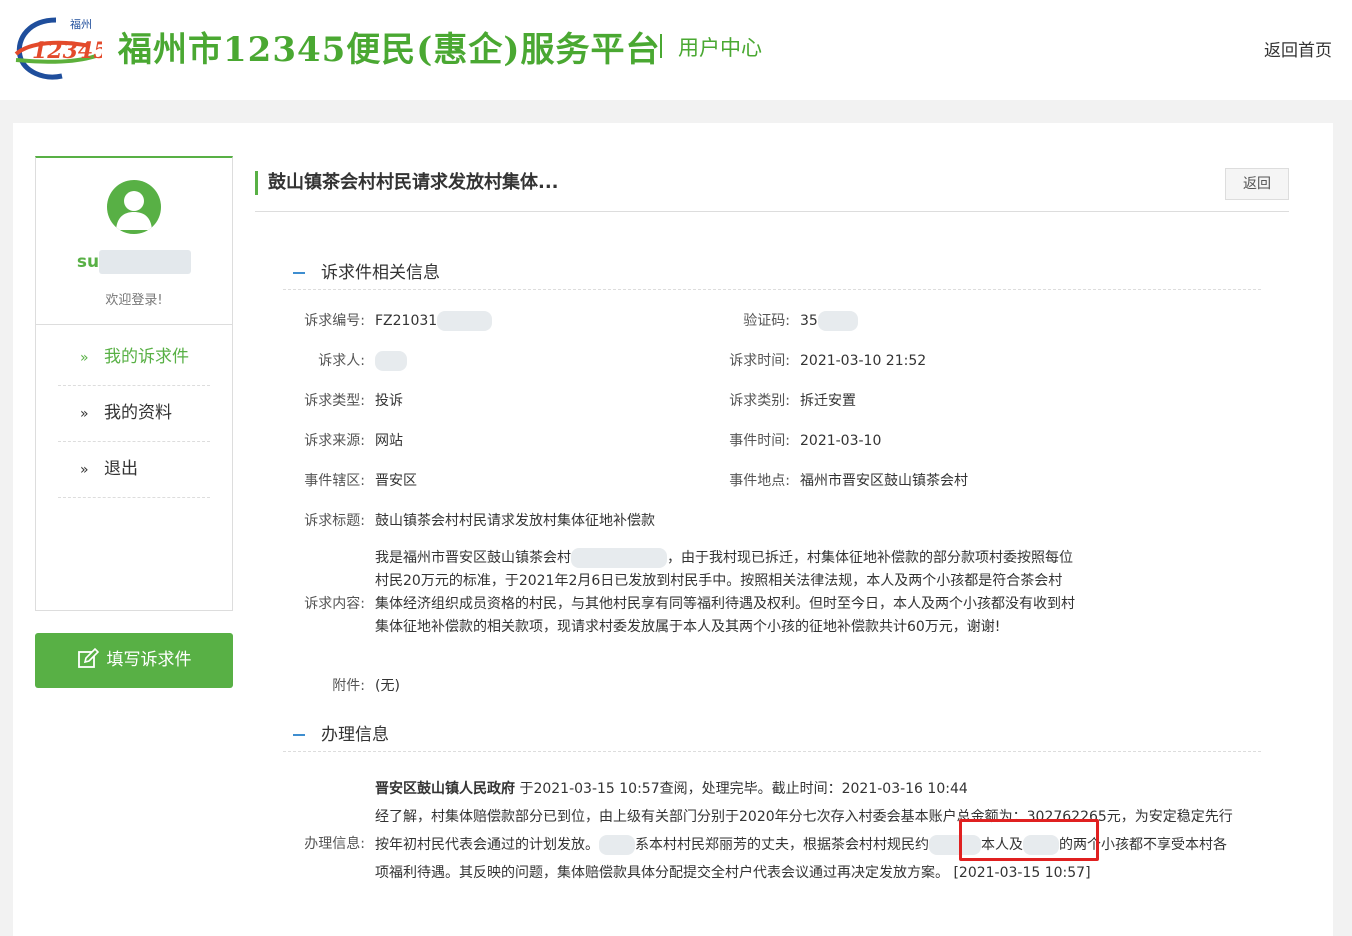 Image resolution: width=1352 pixels, height=936 pixels. Describe the element at coordinates (759, 481) in the screenshot. I see `field-label: 事件地点:` at that location.